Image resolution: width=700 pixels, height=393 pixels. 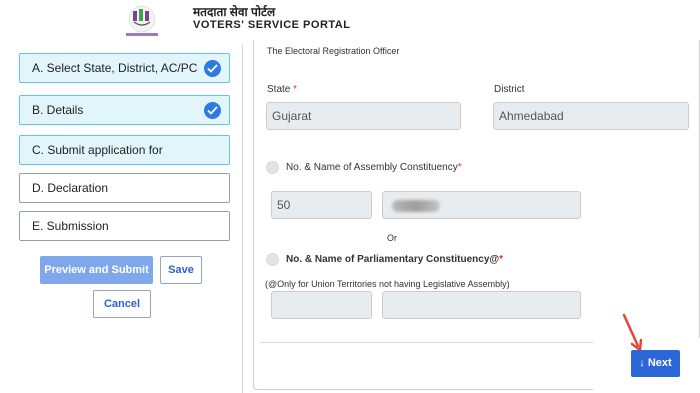 I want to click on step-a-select-state: A. Select State, District, AC/PC, so click(x=124, y=68).